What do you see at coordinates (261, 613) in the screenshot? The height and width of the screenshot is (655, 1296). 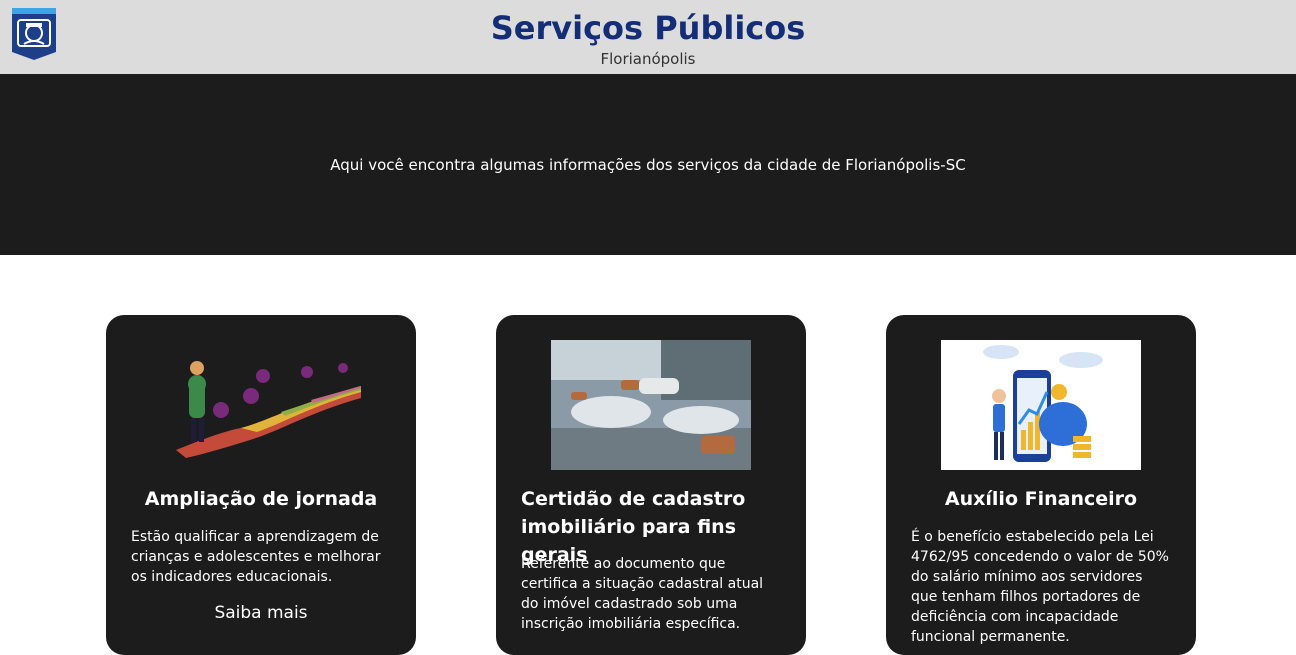 I see `saiba-mais-link: Saiba mais` at bounding box center [261, 613].